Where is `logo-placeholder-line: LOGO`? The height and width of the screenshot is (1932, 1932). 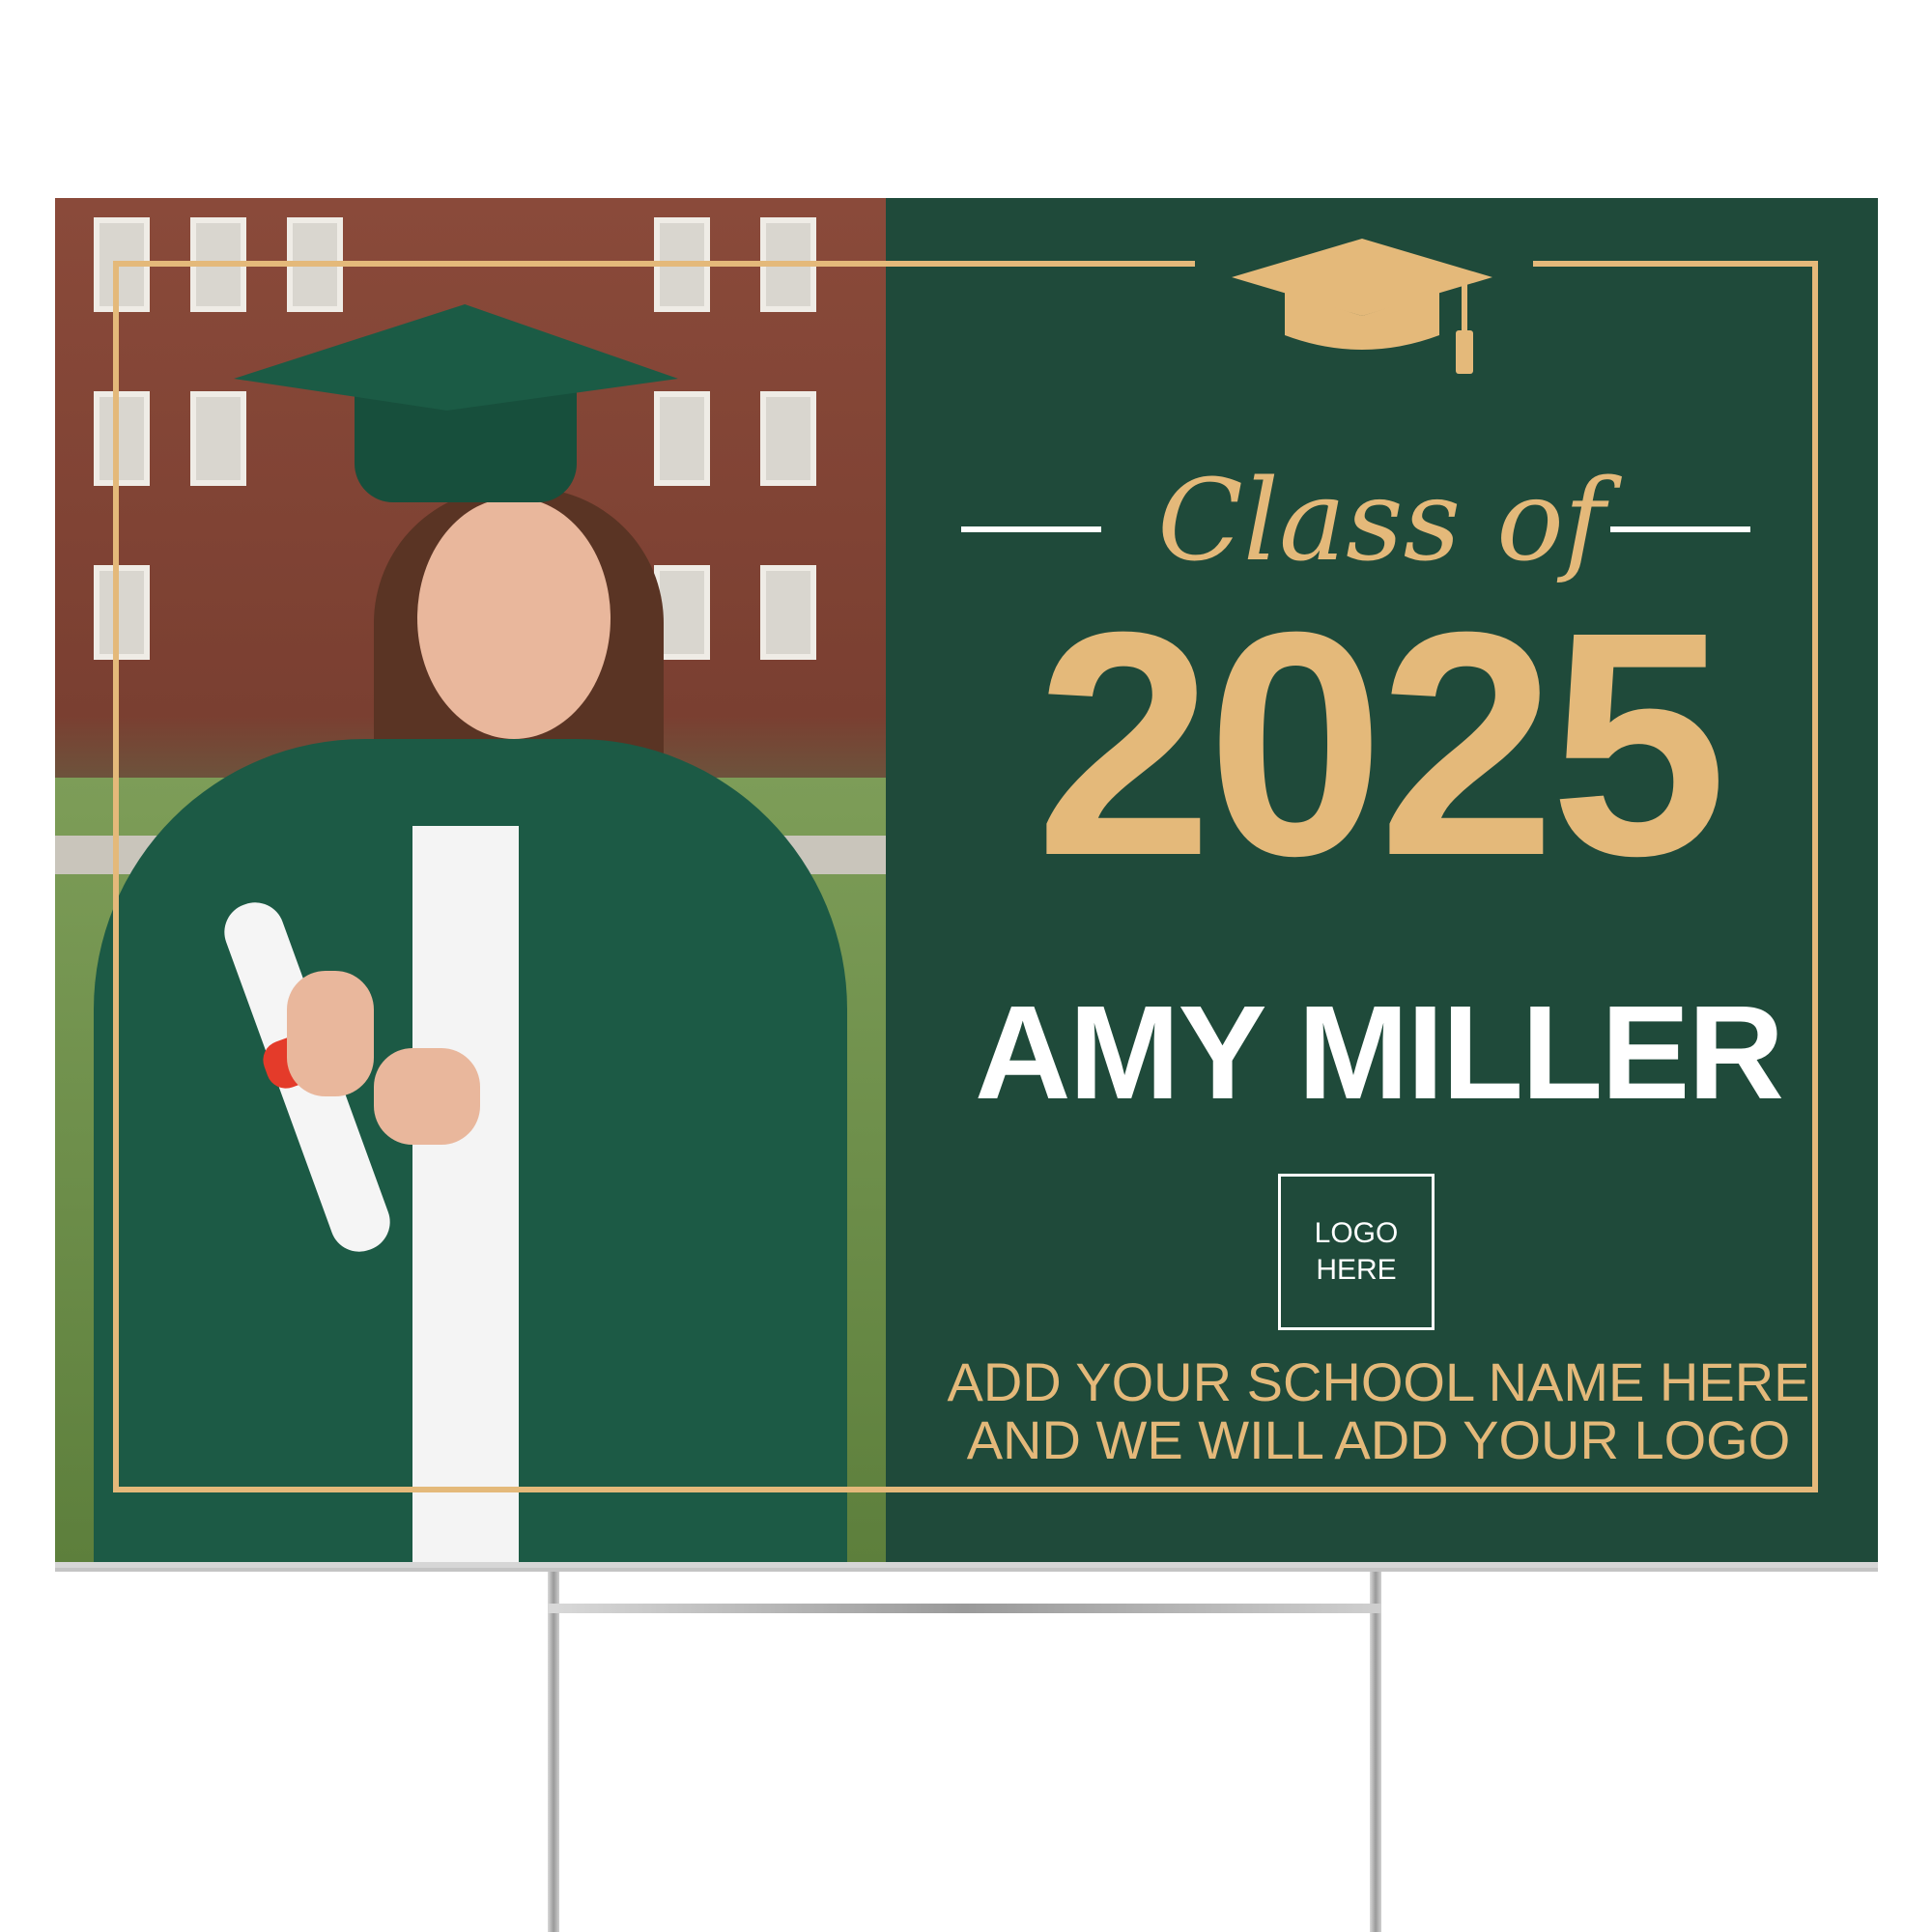
logo-placeholder-line: LOGO is located at coordinates (1356, 1233).